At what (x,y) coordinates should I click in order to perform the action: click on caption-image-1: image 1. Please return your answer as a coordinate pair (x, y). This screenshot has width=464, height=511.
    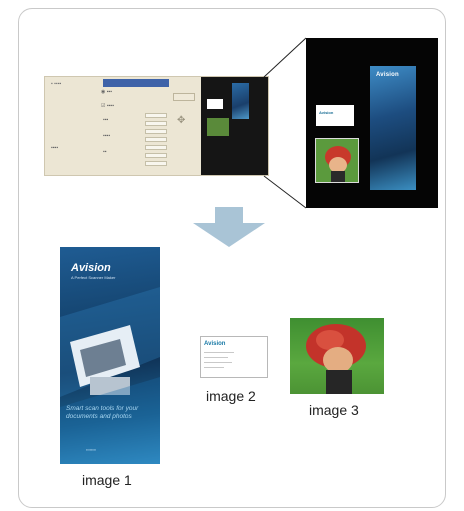
    Looking at the image, I should click on (107, 480).